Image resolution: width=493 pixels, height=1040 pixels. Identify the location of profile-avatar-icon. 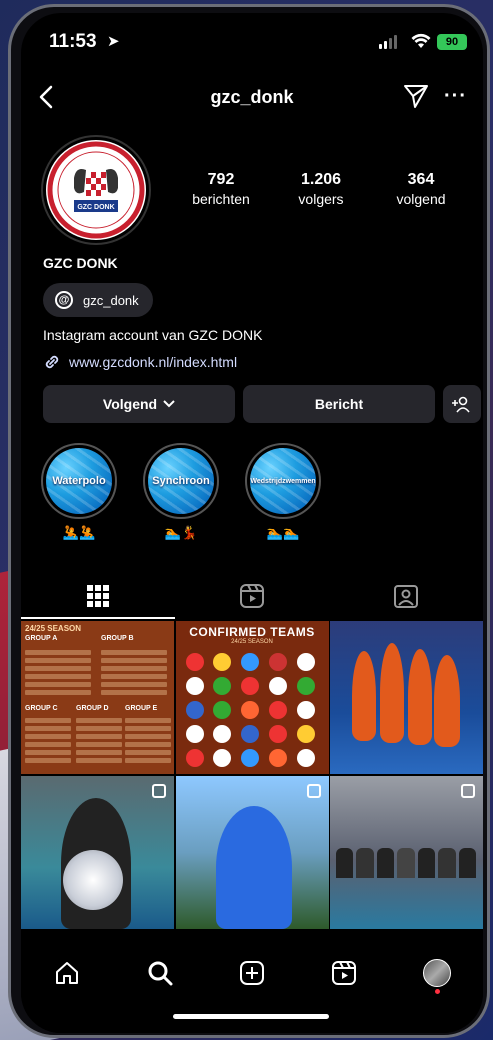
(436, 976).